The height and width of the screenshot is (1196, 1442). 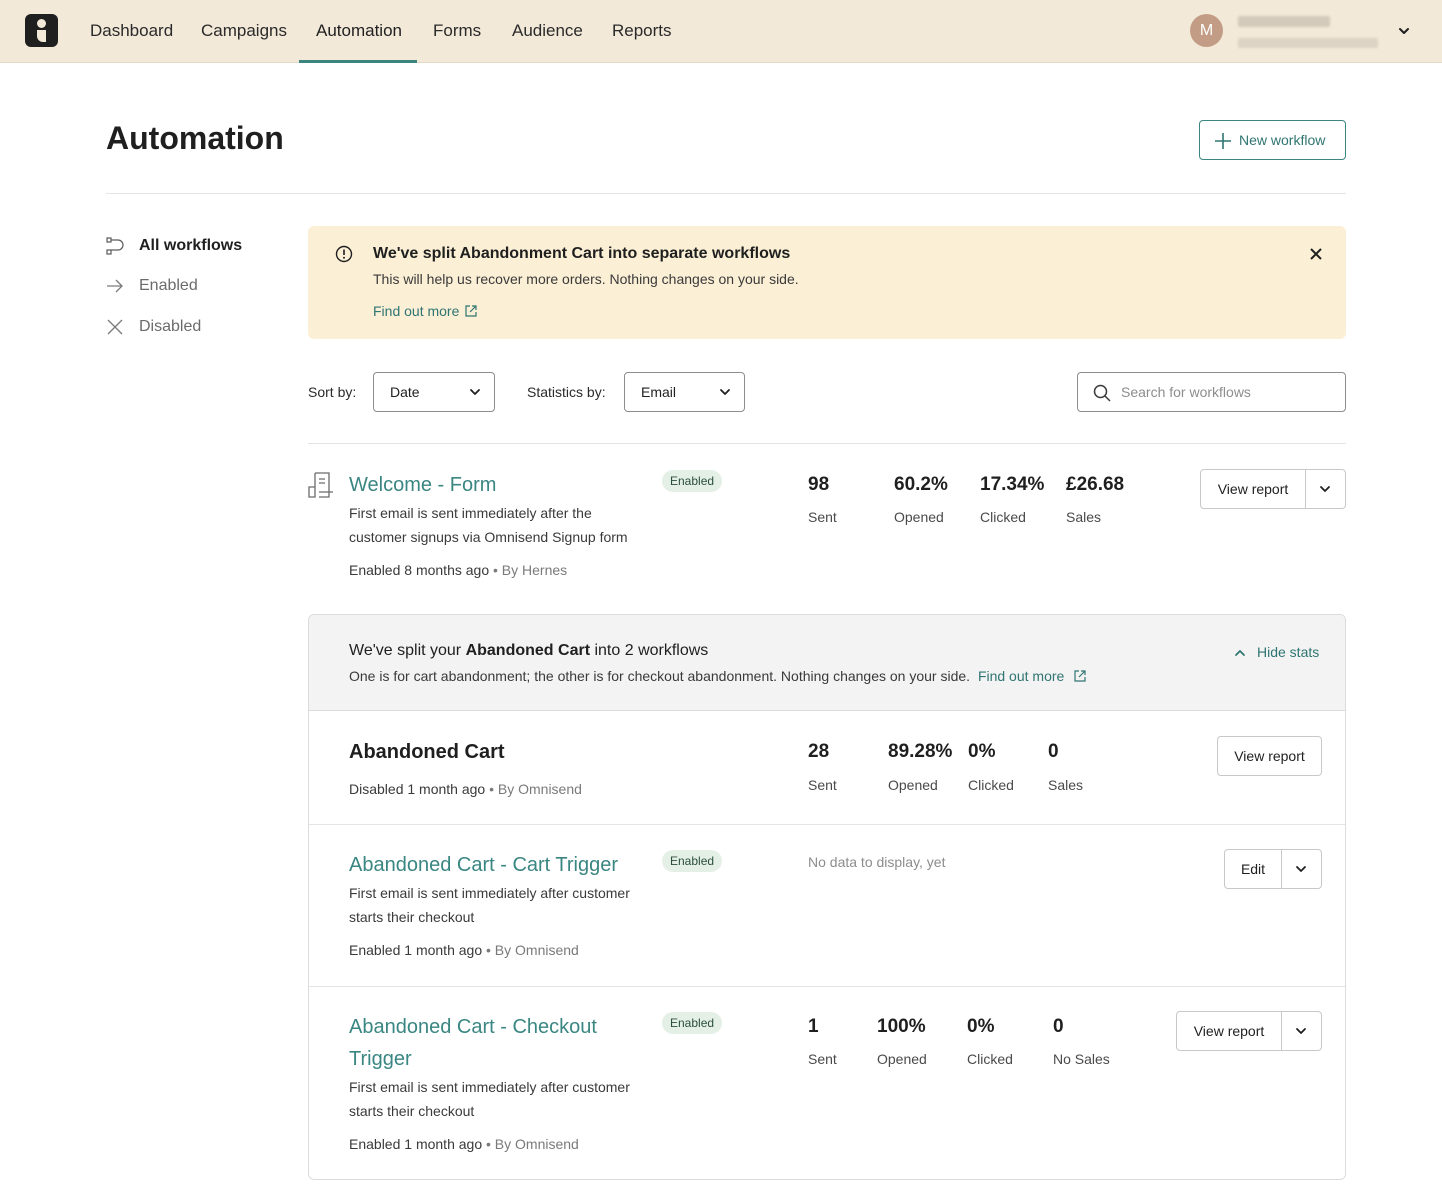 What do you see at coordinates (1058, 1026) in the screenshot?
I see `stat-value-sales: 0` at bounding box center [1058, 1026].